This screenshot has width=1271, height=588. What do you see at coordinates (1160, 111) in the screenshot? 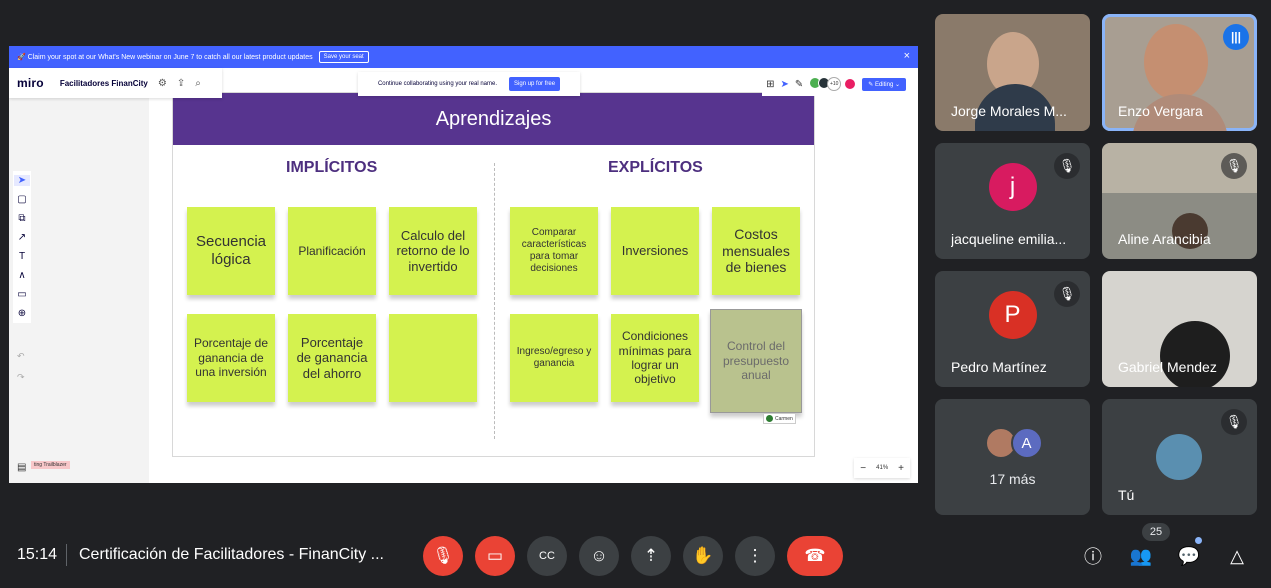
I see `participant-name: Enzo Vergara` at bounding box center [1160, 111].